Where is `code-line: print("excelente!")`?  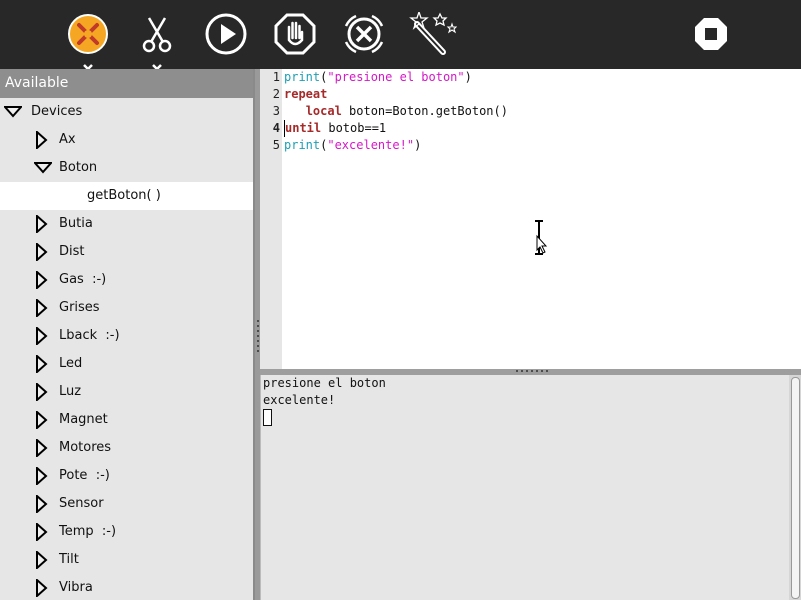
code-line: print("excelente!") is located at coordinates (352, 145).